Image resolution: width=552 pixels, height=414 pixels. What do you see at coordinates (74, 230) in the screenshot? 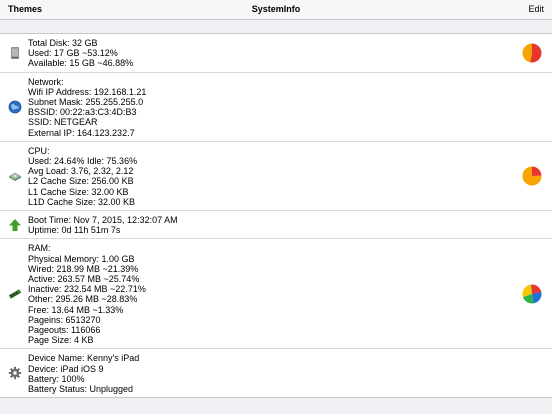
I see `info-line: Uptime: 0d 11h 51m 7s` at bounding box center [74, 230].